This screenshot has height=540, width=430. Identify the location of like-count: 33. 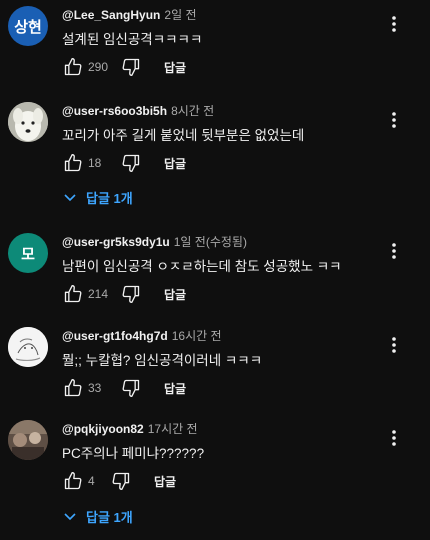
(95, 388).